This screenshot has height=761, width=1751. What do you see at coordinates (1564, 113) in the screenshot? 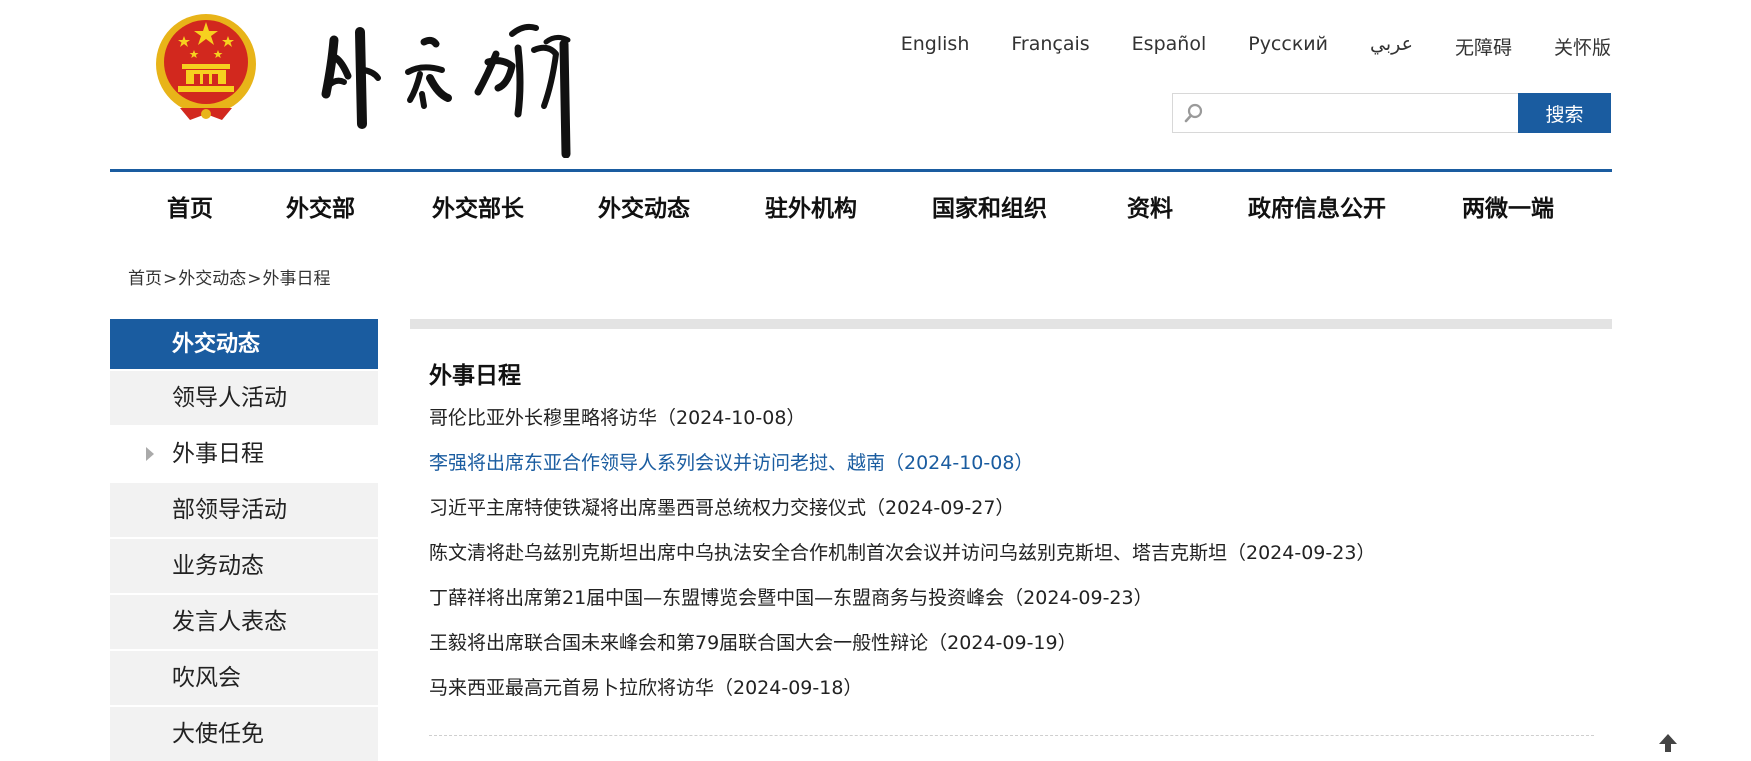
I see `search-button: 搜索` at bounding box center [1564, 113].